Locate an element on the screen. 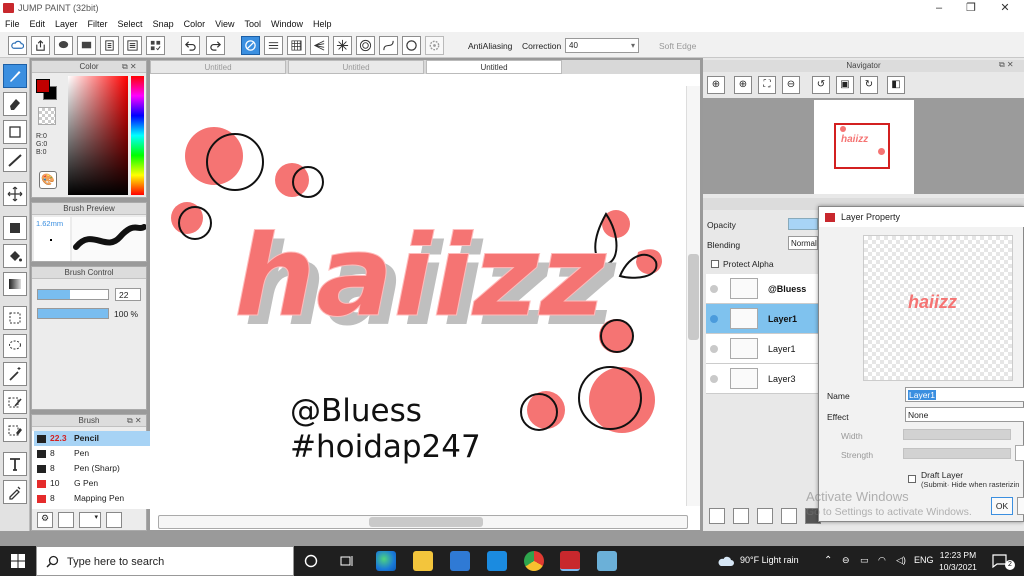 Image resolution: width=1024 pixels, height=576 pixels. menu-filter: Filter is located at coordinates (98, 22).